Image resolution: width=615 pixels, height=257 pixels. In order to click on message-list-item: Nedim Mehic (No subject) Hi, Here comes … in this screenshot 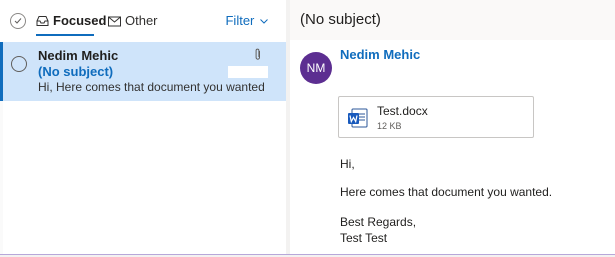, I will do `click(143, 71)`.